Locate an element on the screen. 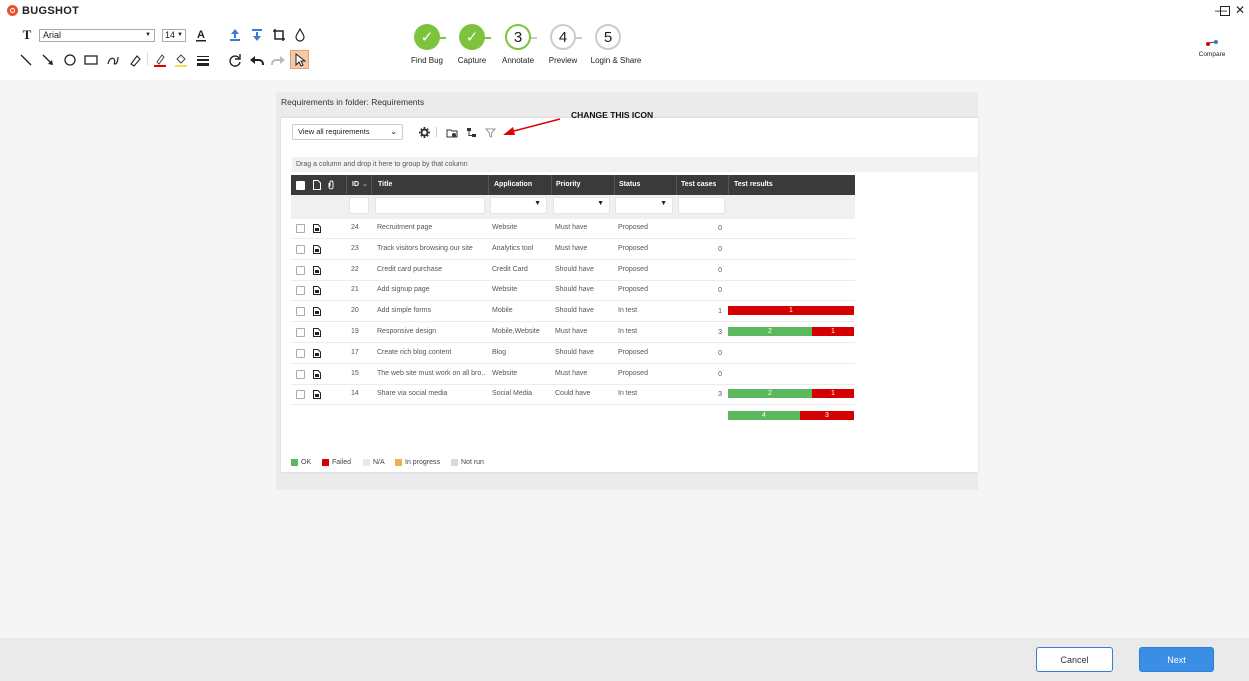 This screenshot has width=1249, height=681. column-header-test-results: Test results is located at coordinates (791, 185).